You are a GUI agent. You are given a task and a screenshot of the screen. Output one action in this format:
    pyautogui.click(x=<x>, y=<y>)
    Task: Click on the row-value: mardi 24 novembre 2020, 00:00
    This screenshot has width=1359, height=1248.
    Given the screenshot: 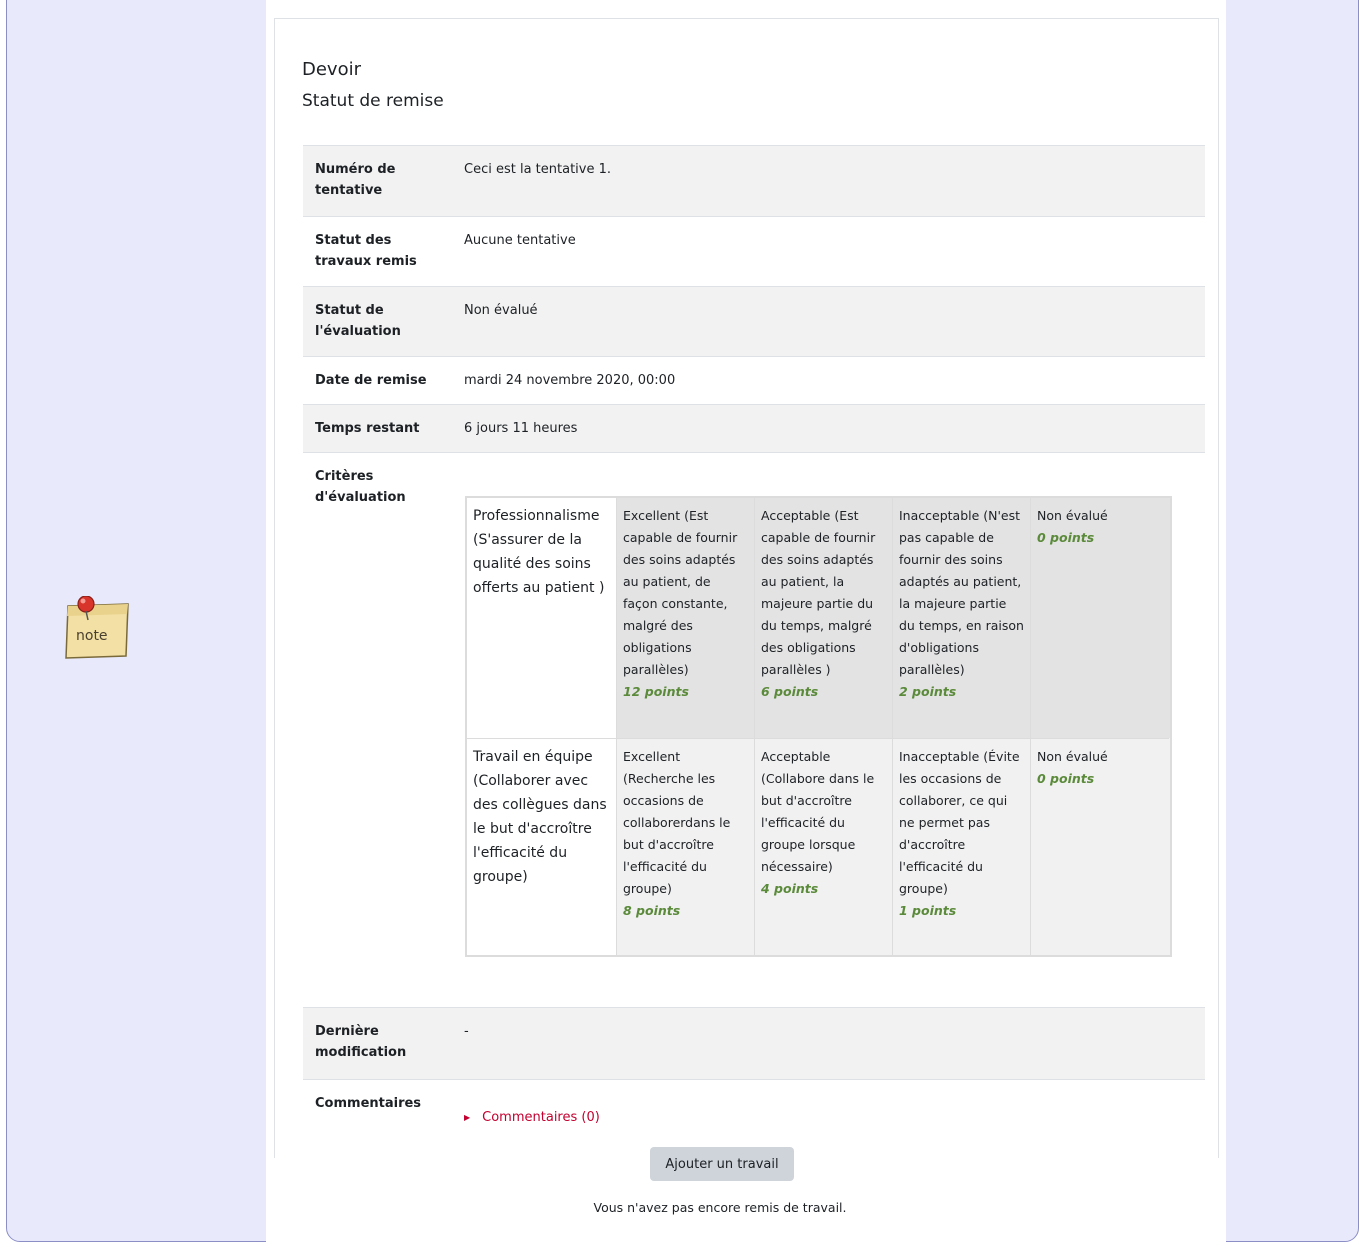 What is the action you would take?
    pyautogui.click(x=570, y=380)
    